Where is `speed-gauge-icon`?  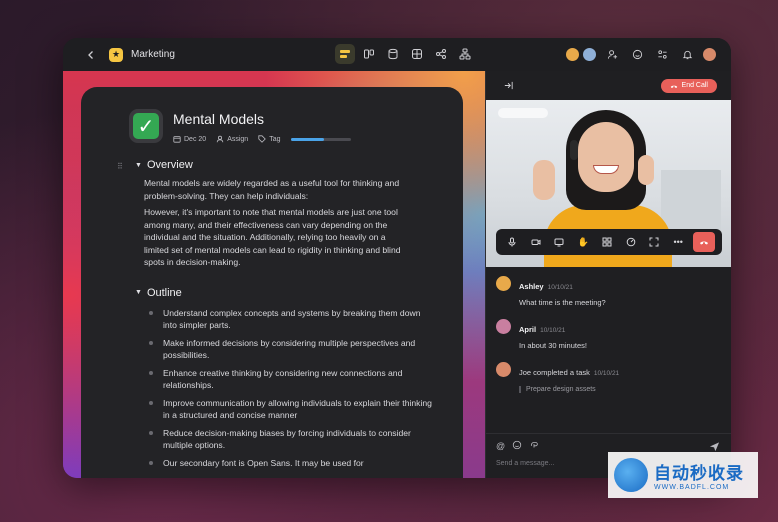
speed-gauge-icon is located at coordinates (631, 242).